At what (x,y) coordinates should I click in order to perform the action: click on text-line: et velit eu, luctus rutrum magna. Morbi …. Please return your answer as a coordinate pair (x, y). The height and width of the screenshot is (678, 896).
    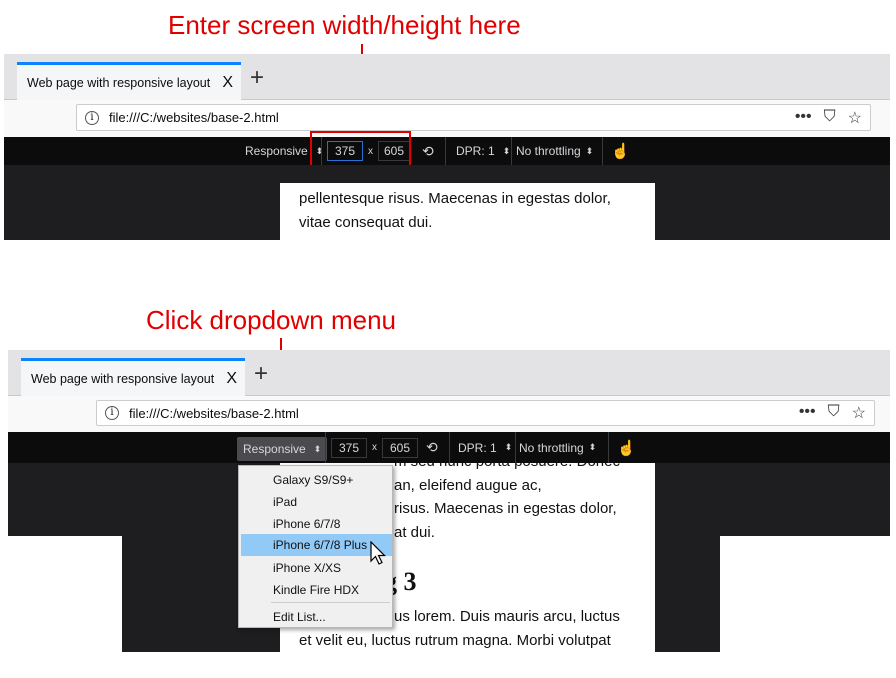
    Looking at the image, I should click on (455, 640).